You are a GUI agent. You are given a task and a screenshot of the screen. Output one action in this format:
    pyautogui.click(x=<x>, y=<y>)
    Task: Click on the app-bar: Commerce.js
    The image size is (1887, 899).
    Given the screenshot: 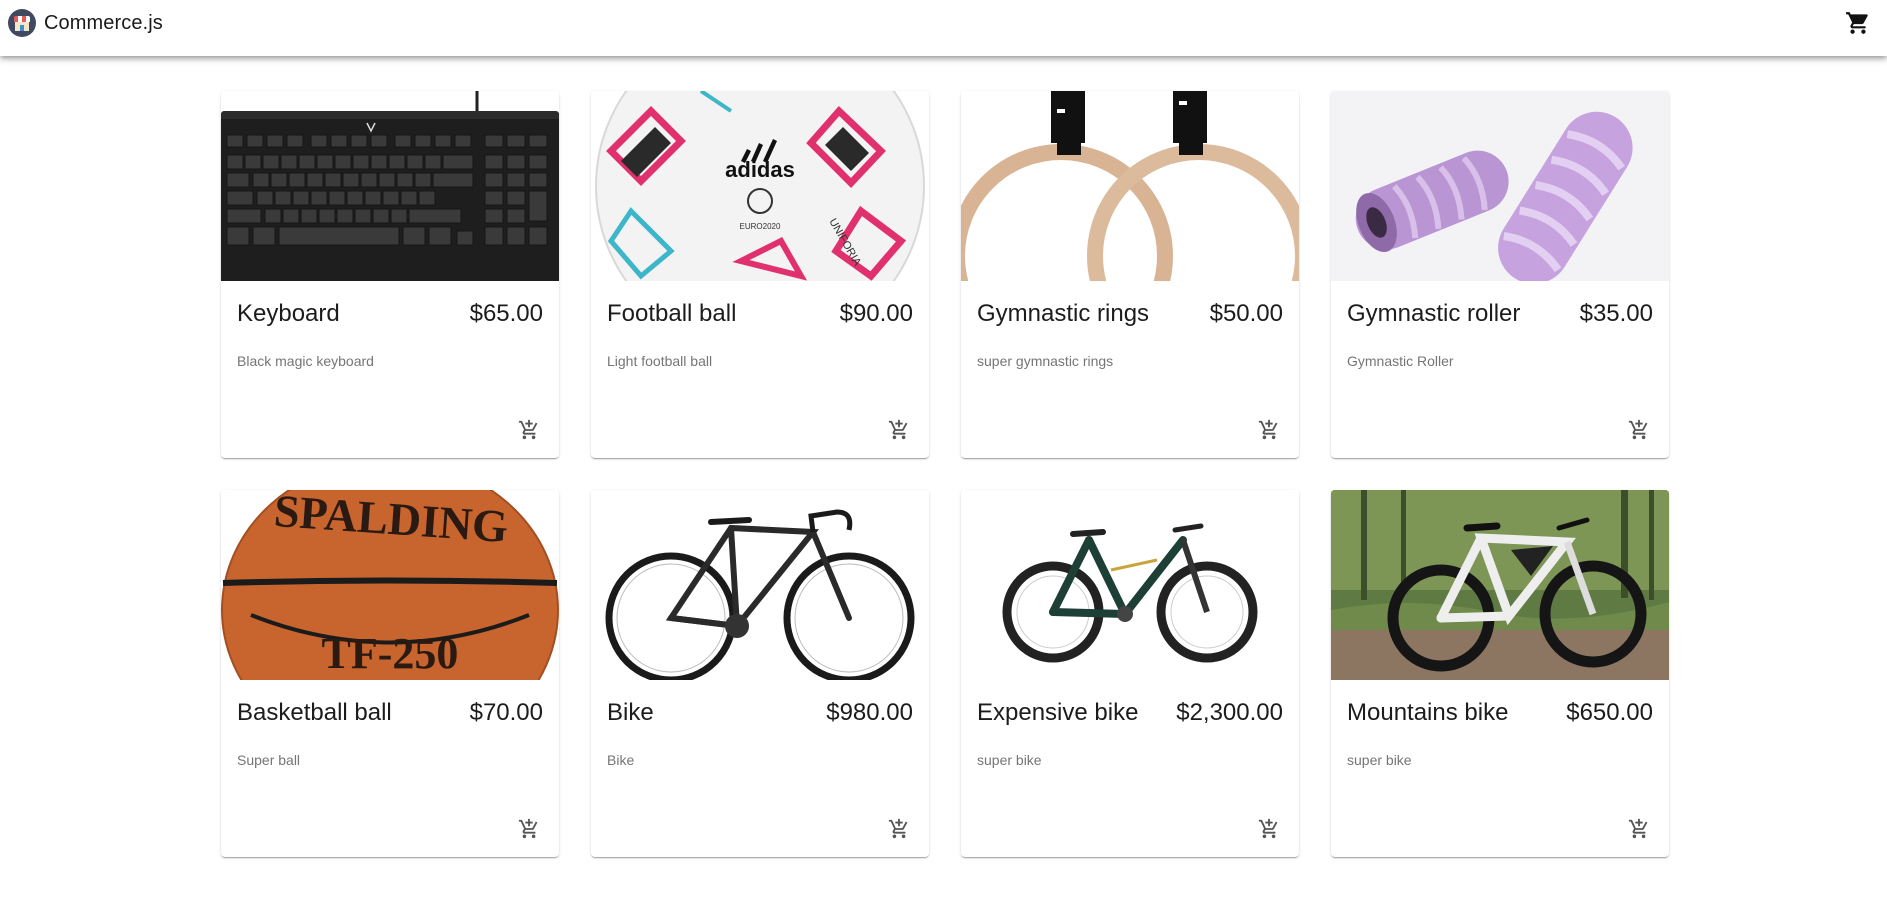 What is the action you would take?
    pyautogui.click(x=943, y=28)
    